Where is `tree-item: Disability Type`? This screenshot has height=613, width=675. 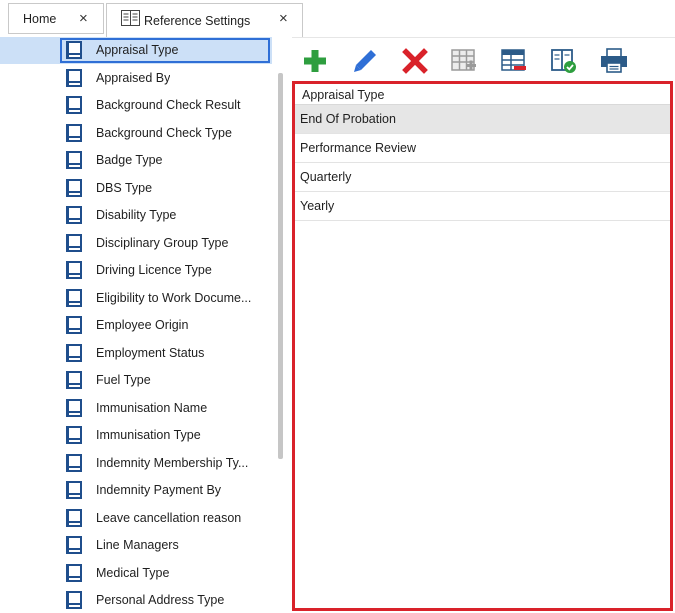
tree-item: Disability Type is located at coordinates (136, 215).